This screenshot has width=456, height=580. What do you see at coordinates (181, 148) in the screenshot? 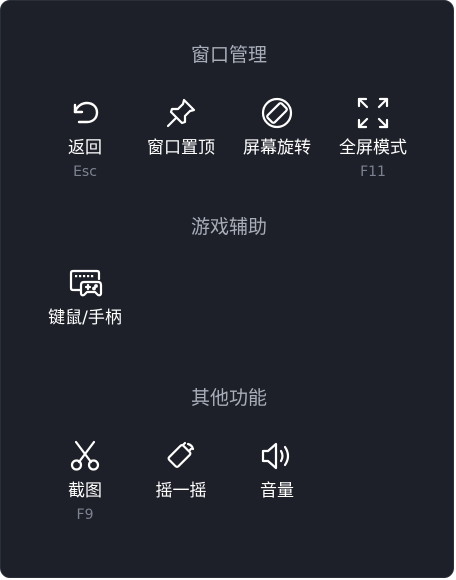
I see `pin-window-label: 窗口置顶` at bounding box center [181, 148].